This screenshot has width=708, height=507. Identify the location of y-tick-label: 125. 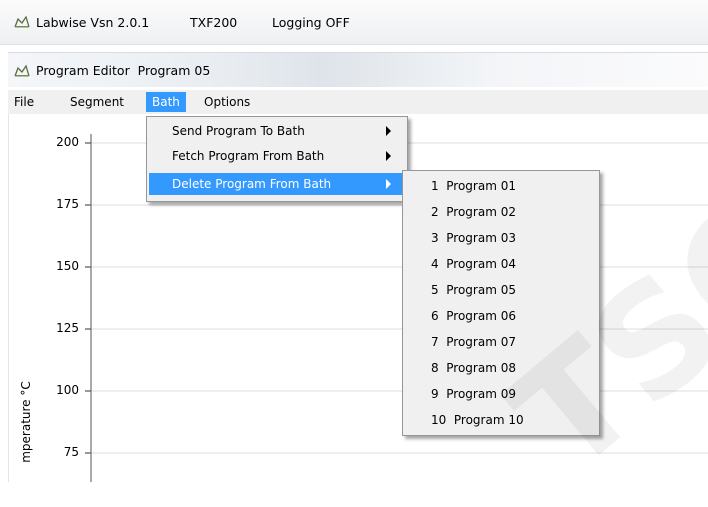
(67, 328).